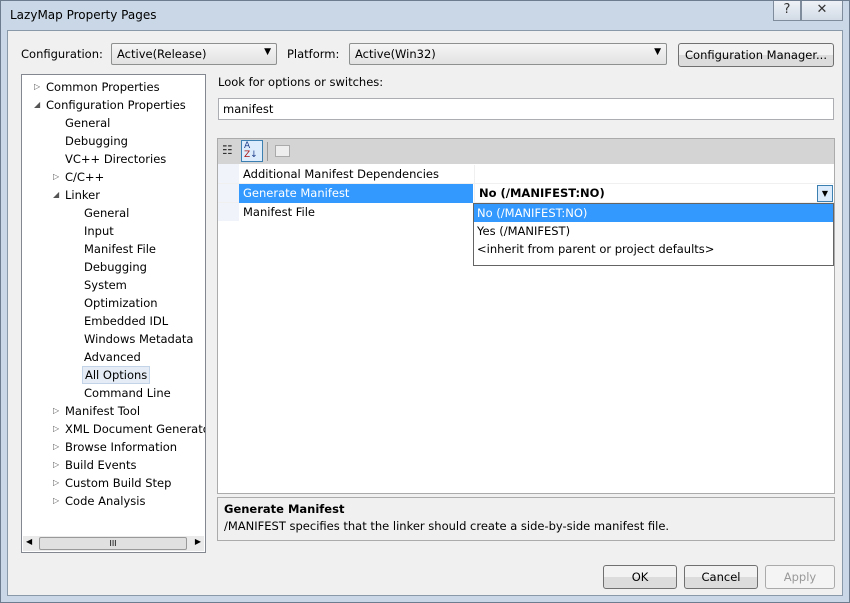  What do you see at coordinates (279, 212) in the screenshot?
I see `property-name: Manifest File` at bounding box center [279, 212].